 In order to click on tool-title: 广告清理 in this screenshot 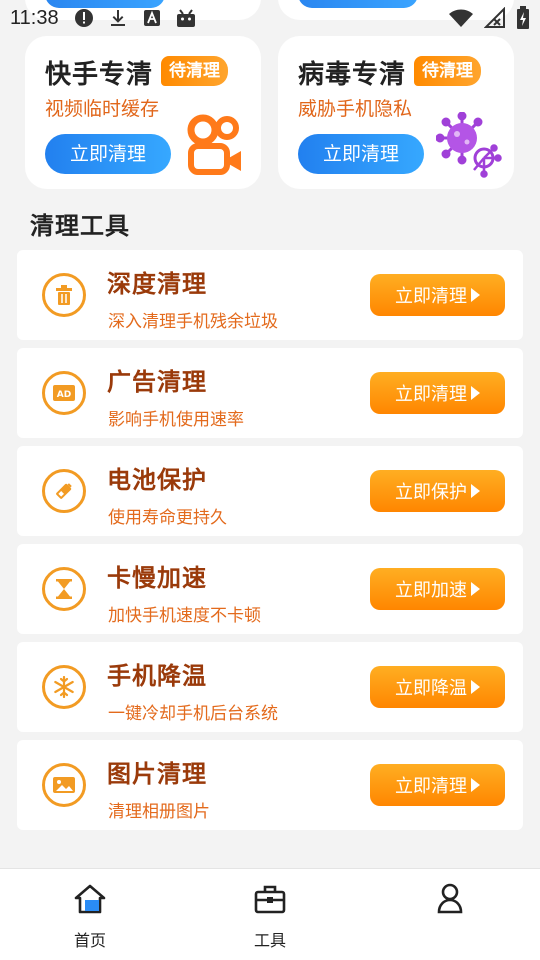, I will do `click(157, 382)`.